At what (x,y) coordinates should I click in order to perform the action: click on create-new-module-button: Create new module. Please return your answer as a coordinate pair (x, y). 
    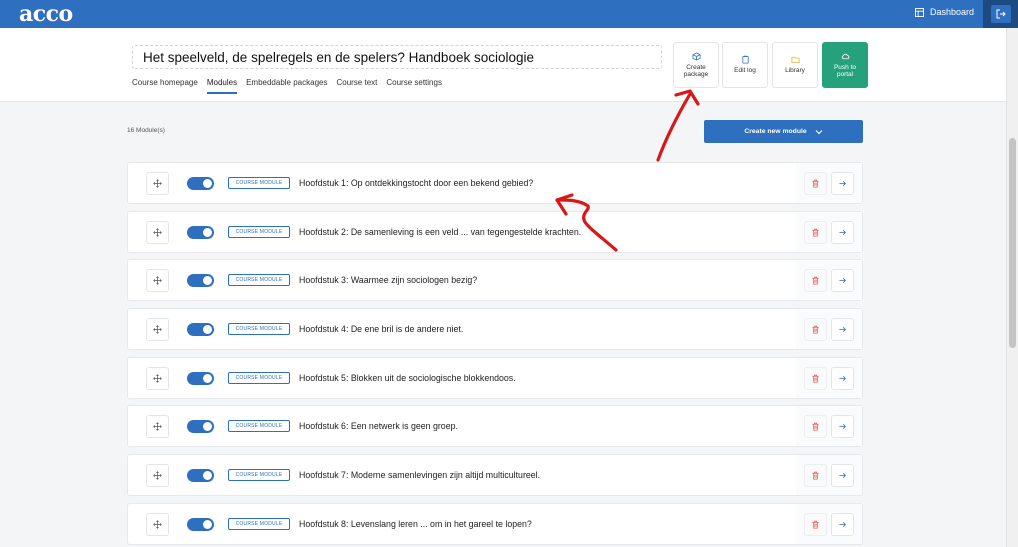
    Looking at the image, I should click on (783, 131).